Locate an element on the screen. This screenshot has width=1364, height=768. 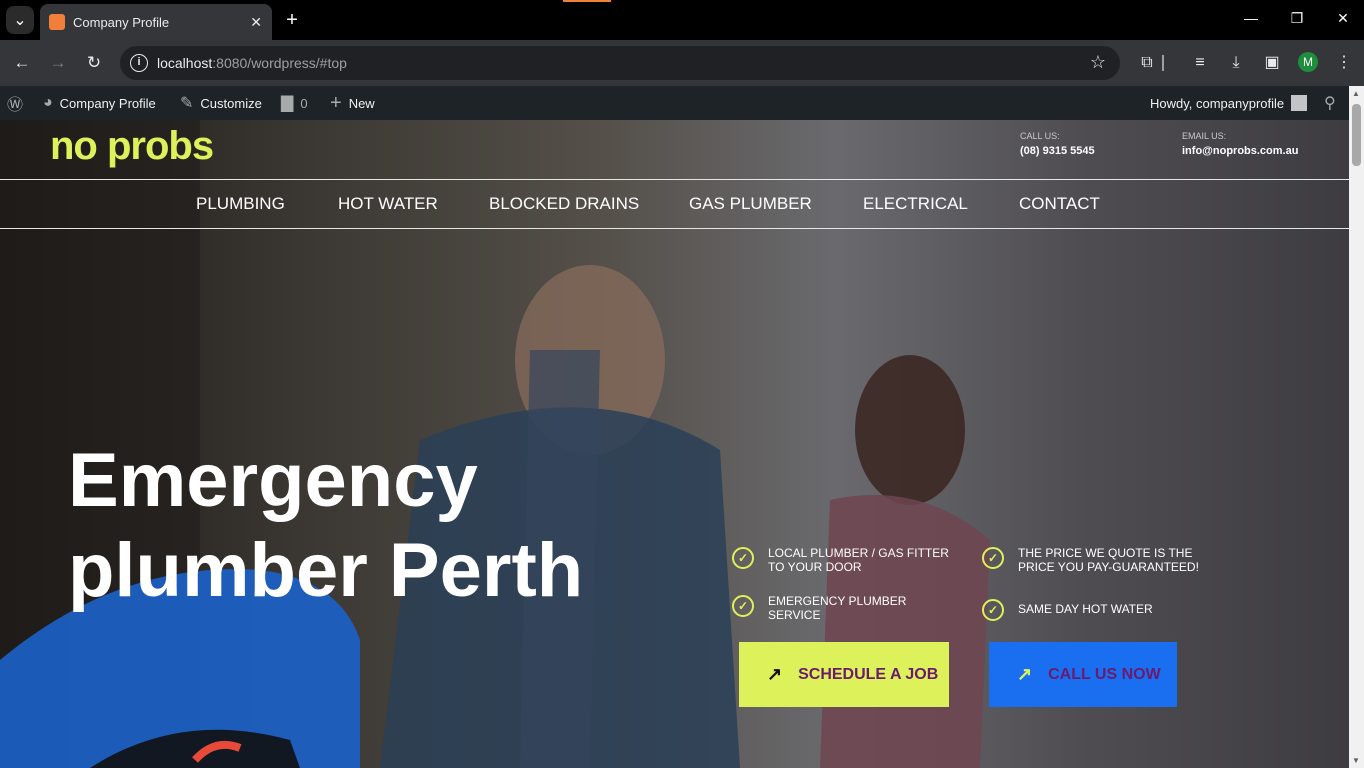
wp-customize-link: ✎ Customize is located at coordinates (221, 103).